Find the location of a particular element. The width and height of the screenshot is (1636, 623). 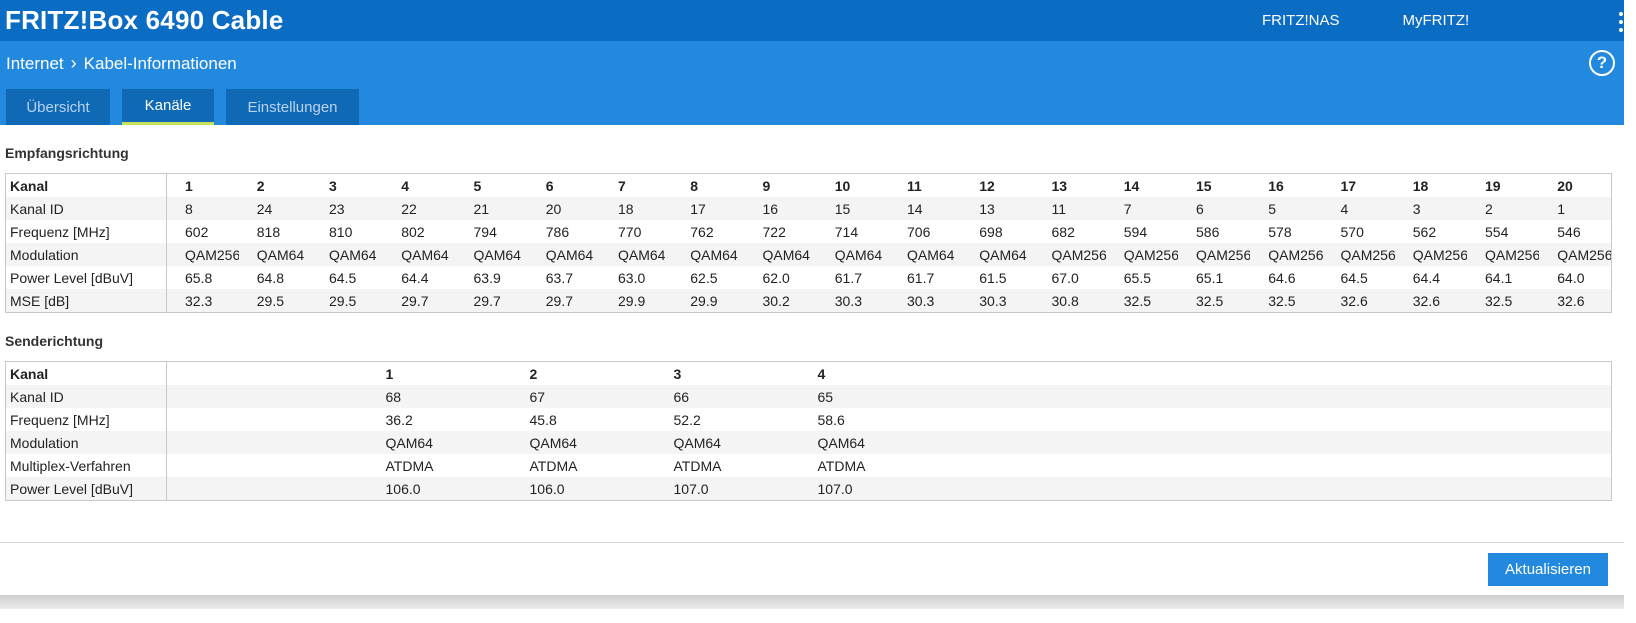

table-cell: 58.6 is located at coordinates (831, 419).